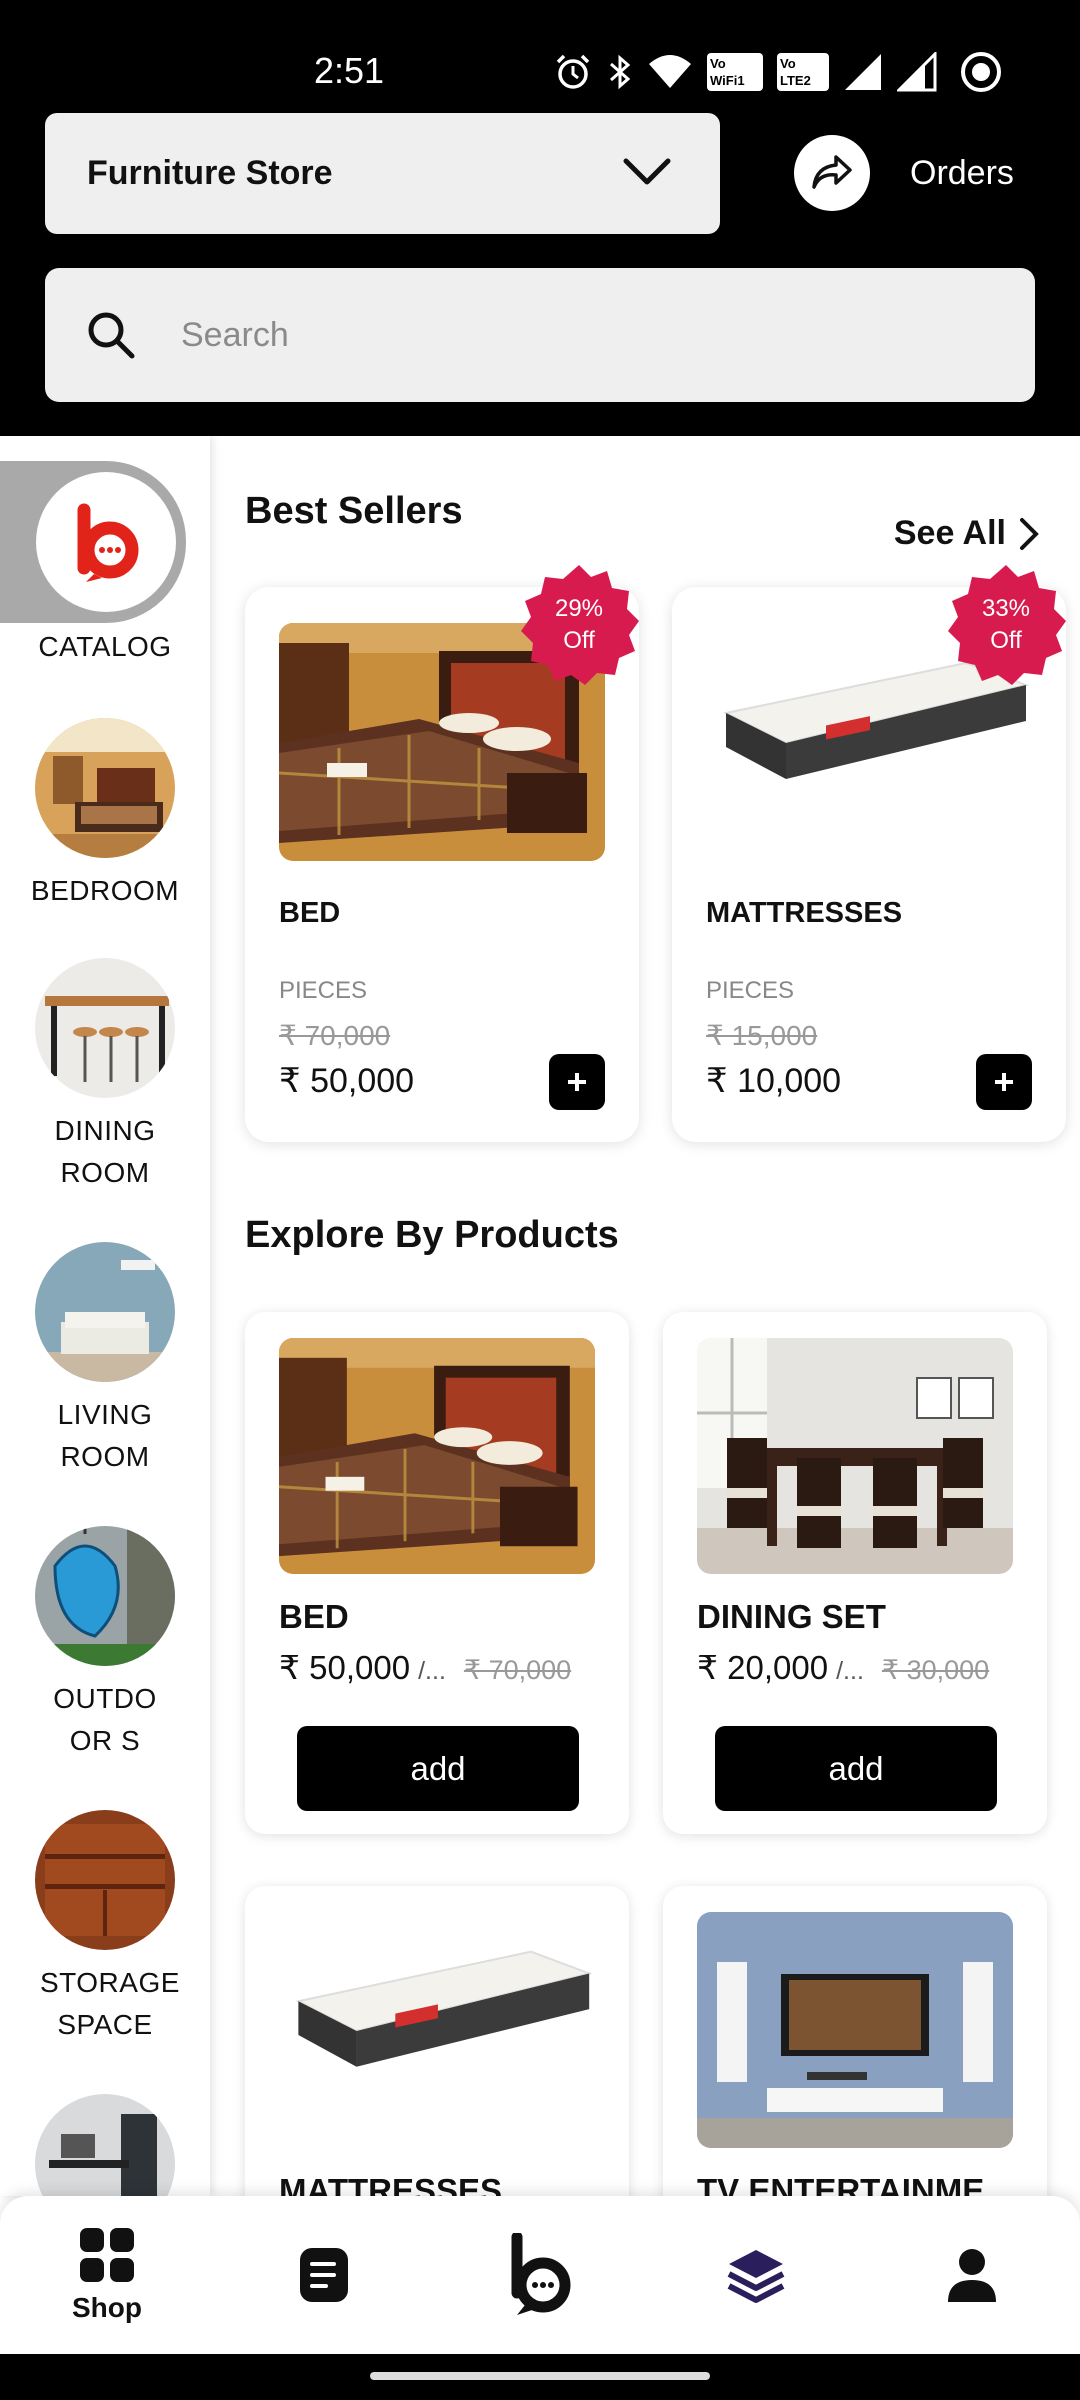 The width and height of the screenshot is (1080, 2400). I want to click on storage-thumbnail, so click(105, 1880).